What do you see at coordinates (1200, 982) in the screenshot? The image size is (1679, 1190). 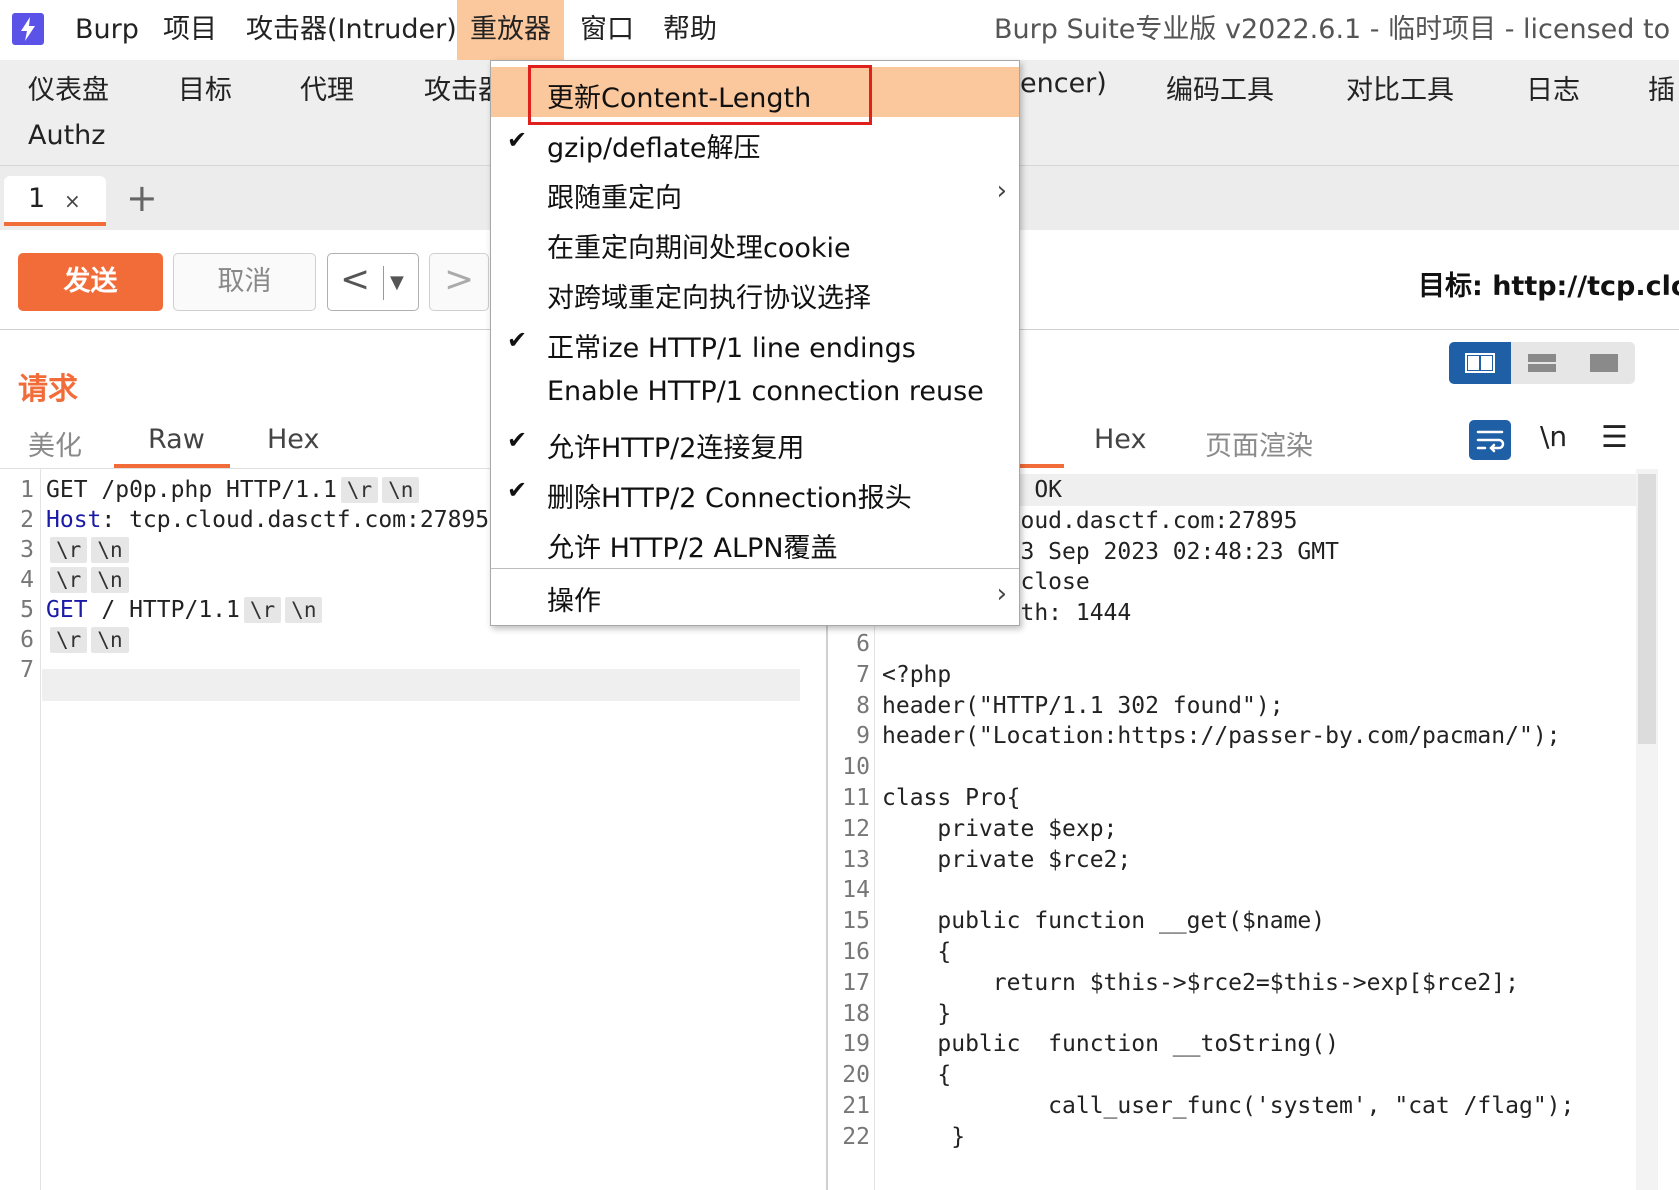 I see `line-text: return $this->$rce2=$this->exp[$rce2];` at bounding box center [1200, 982].